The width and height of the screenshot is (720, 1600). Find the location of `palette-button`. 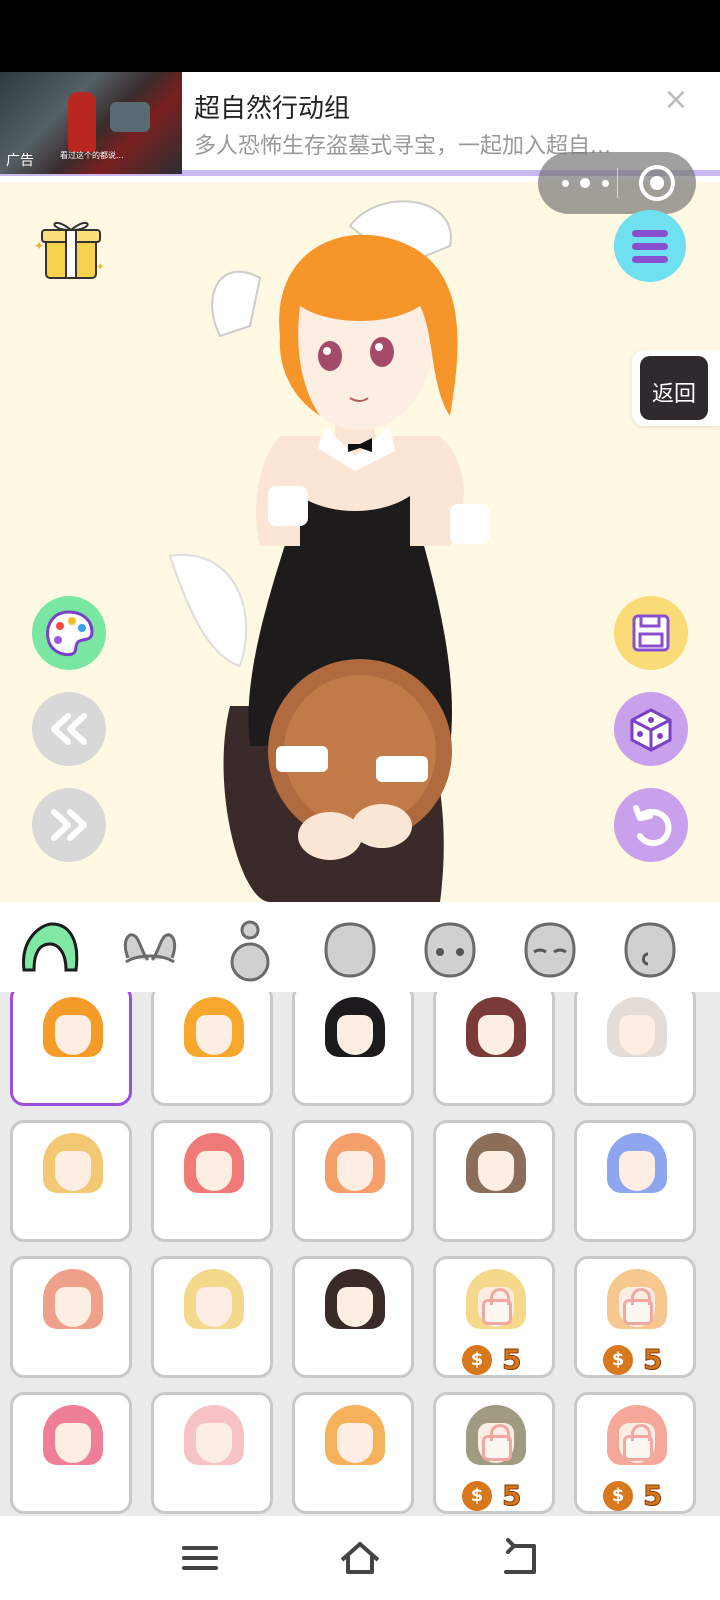

palette-button is located at coordinates (69, 633).